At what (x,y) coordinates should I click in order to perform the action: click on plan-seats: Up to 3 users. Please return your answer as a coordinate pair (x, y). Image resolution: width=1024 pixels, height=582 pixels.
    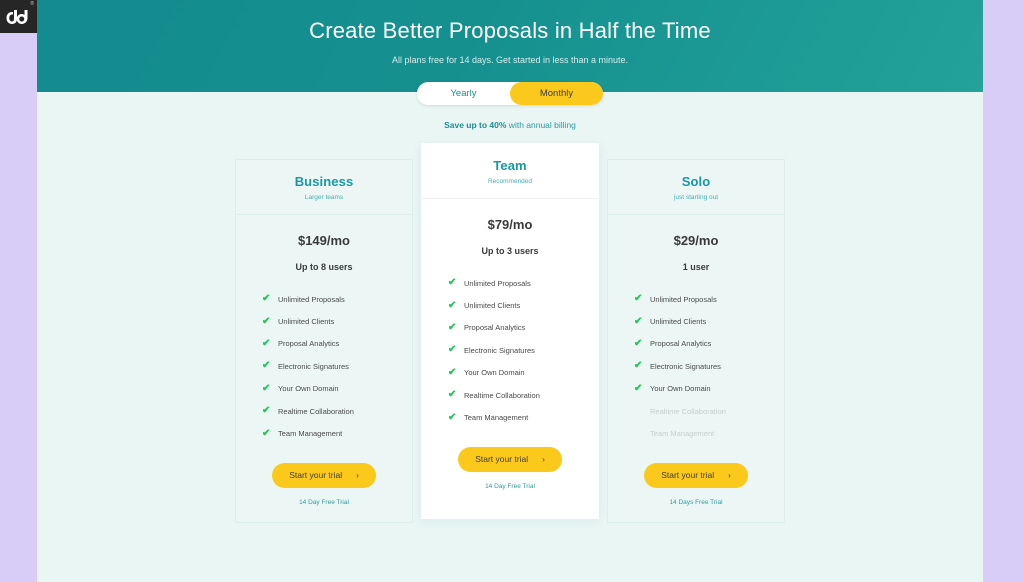
    Looking at the image, I should click on (510, 251).